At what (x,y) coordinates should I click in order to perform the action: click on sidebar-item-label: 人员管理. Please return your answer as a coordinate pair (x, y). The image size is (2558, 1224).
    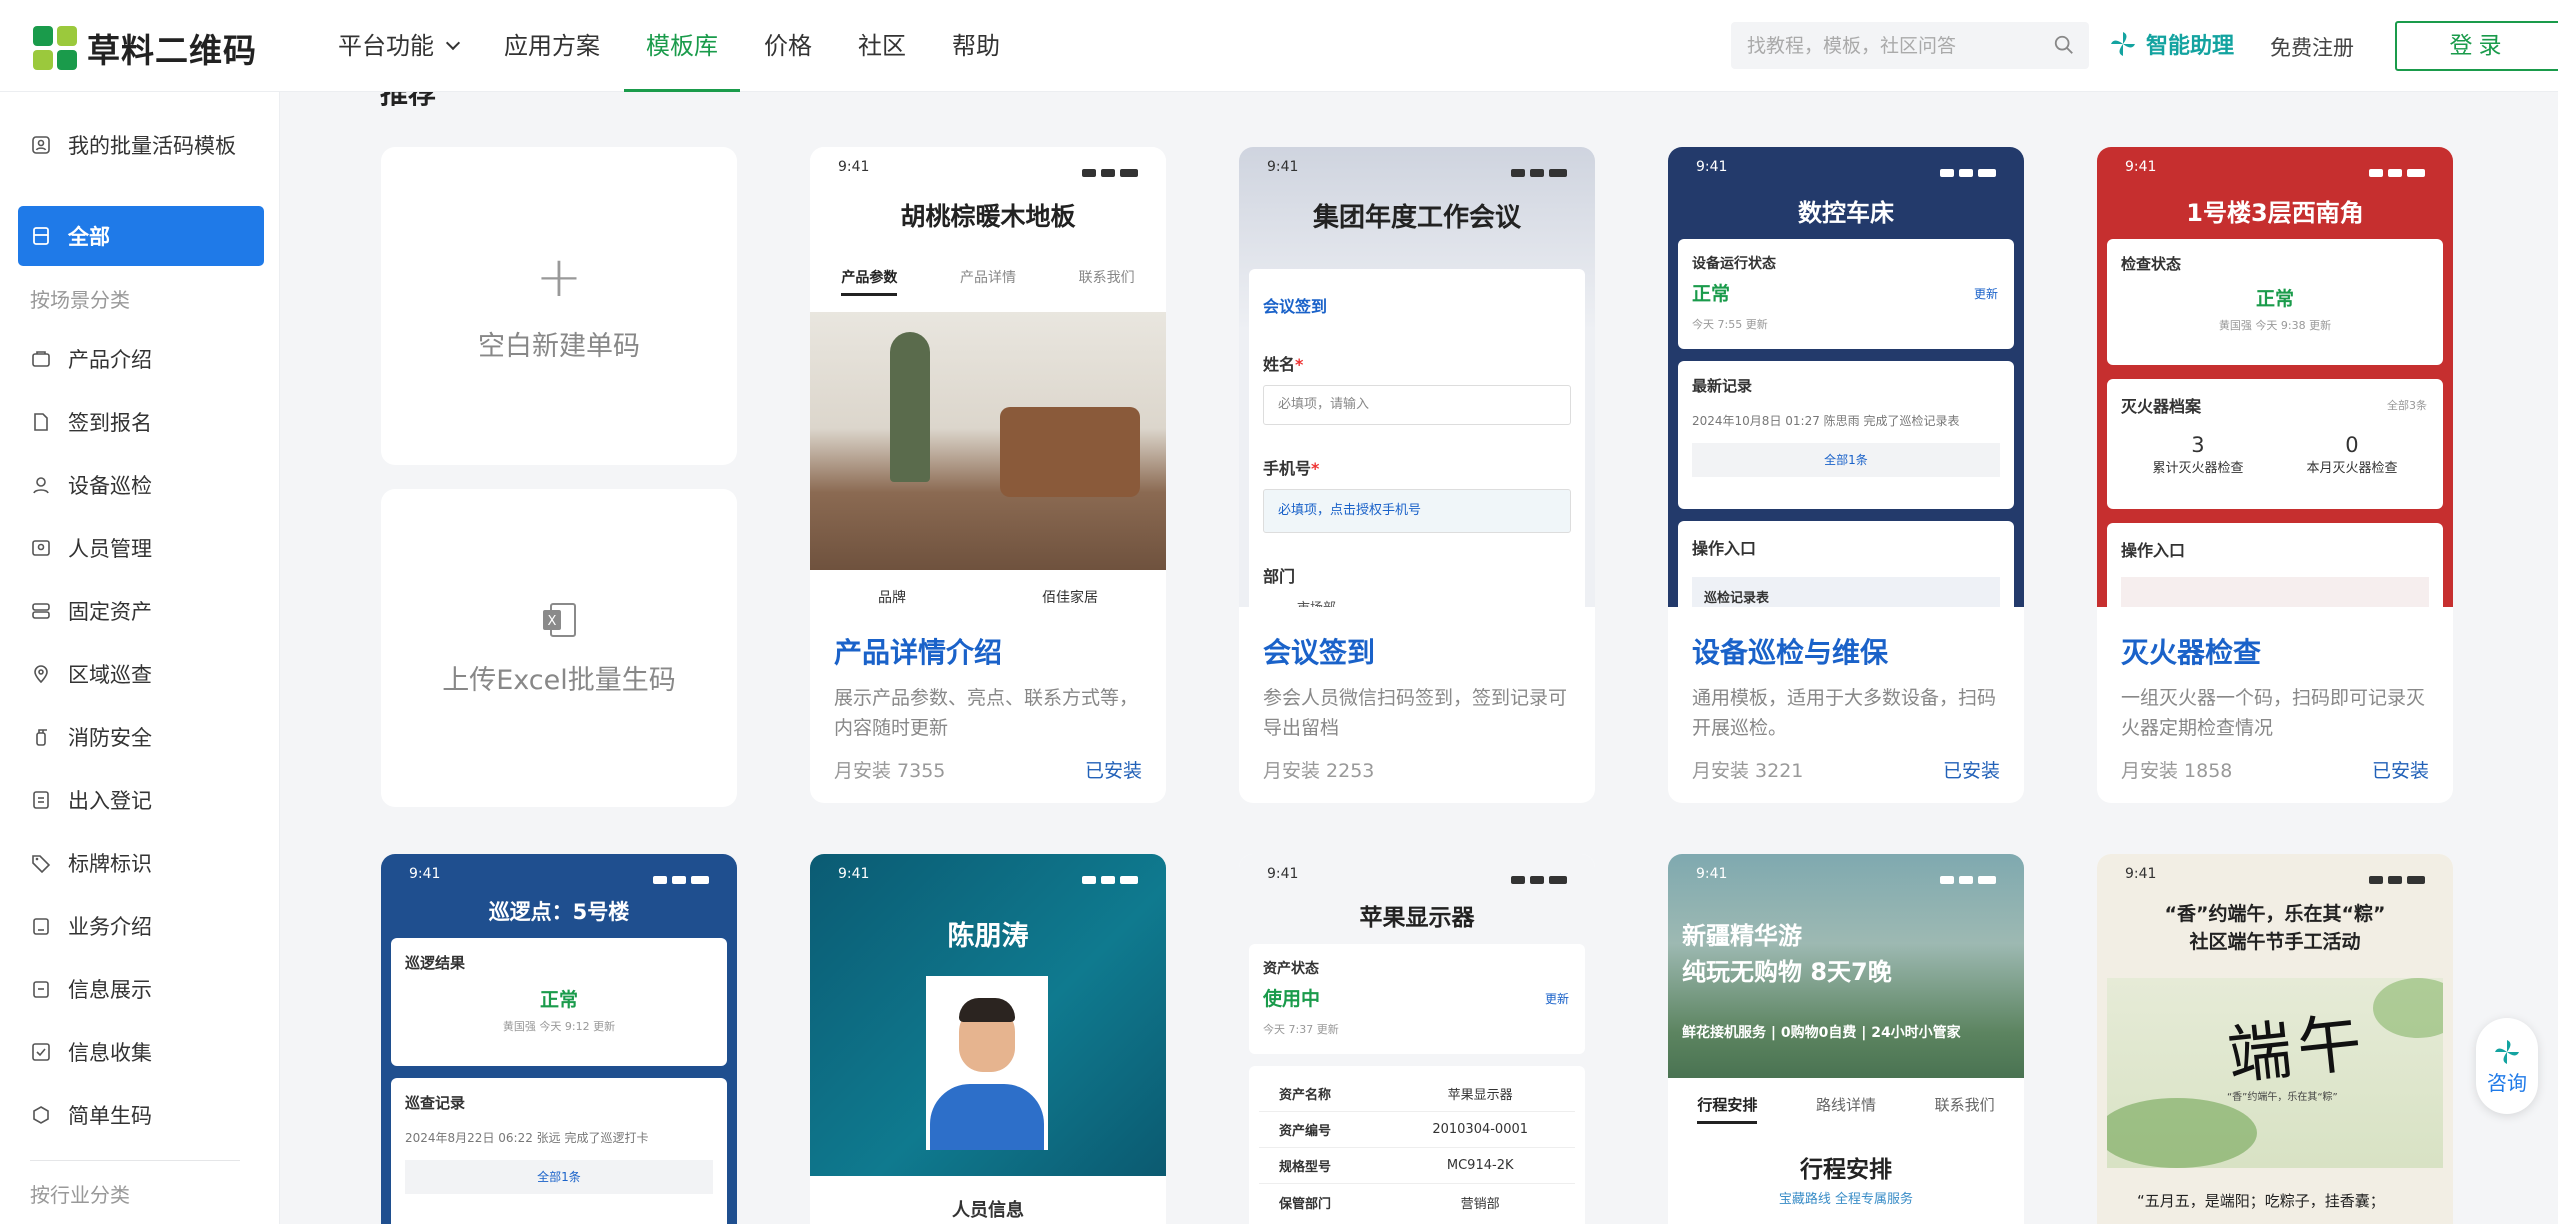
    Looking at the image, I should click on (110, 549).